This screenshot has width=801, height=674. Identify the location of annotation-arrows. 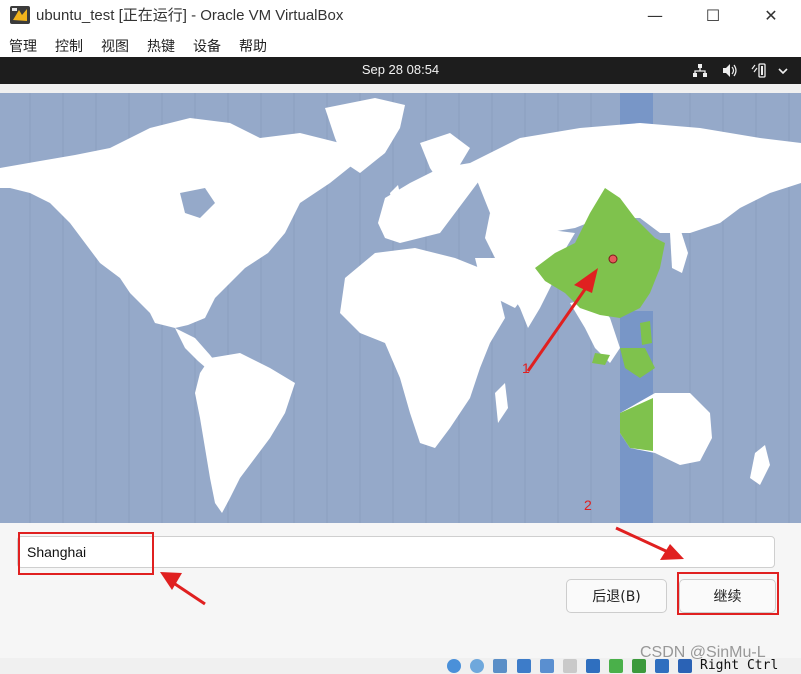
(422, 566).